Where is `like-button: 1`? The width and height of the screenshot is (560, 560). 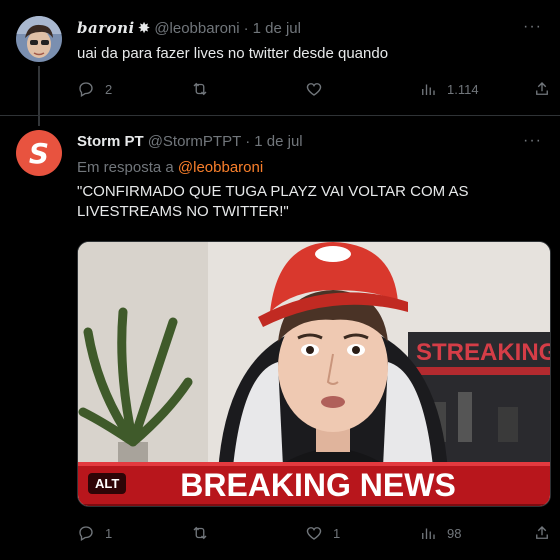
like-button: 1 is located at coordinates (335, 533).